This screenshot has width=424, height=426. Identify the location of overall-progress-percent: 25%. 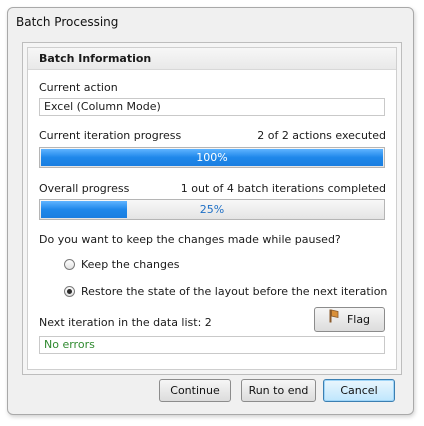
(212, 209).